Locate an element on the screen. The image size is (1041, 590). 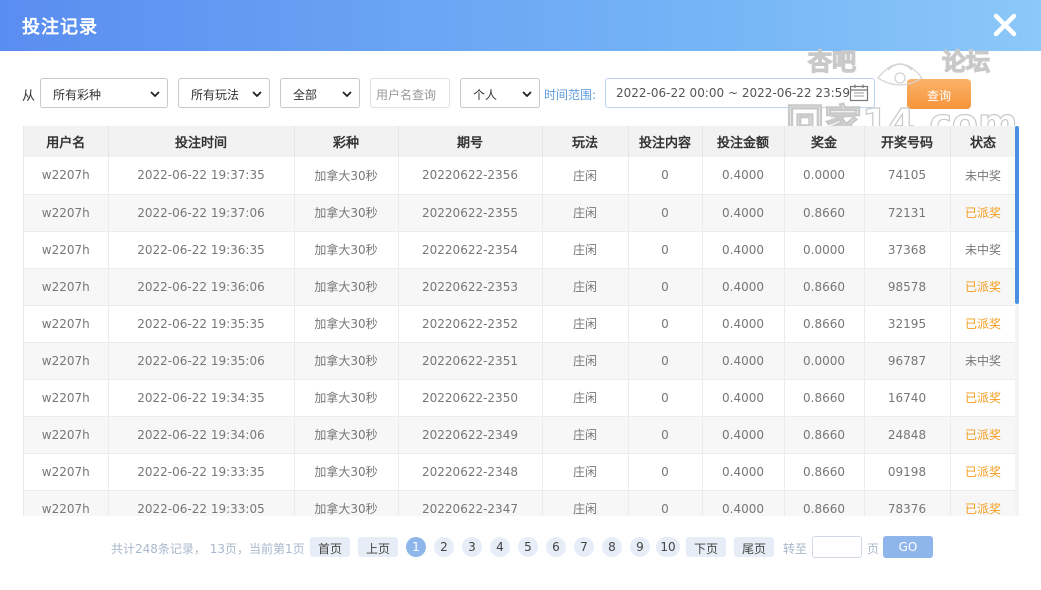
issue-cell: 20220622-2347 is located at coordinates (470, 503).